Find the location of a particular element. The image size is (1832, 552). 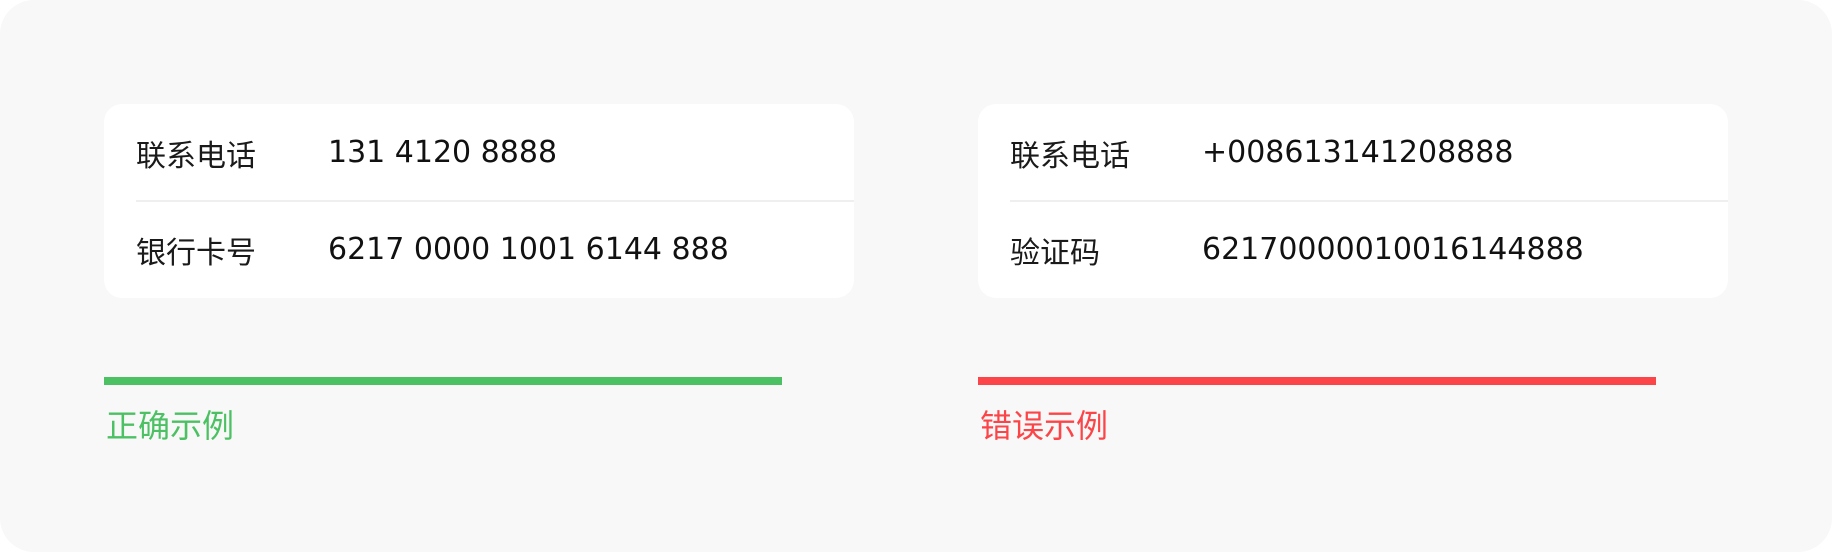

info-row-phone: 联系电话 131 4120 8888 is located at coordinates (495, 152).